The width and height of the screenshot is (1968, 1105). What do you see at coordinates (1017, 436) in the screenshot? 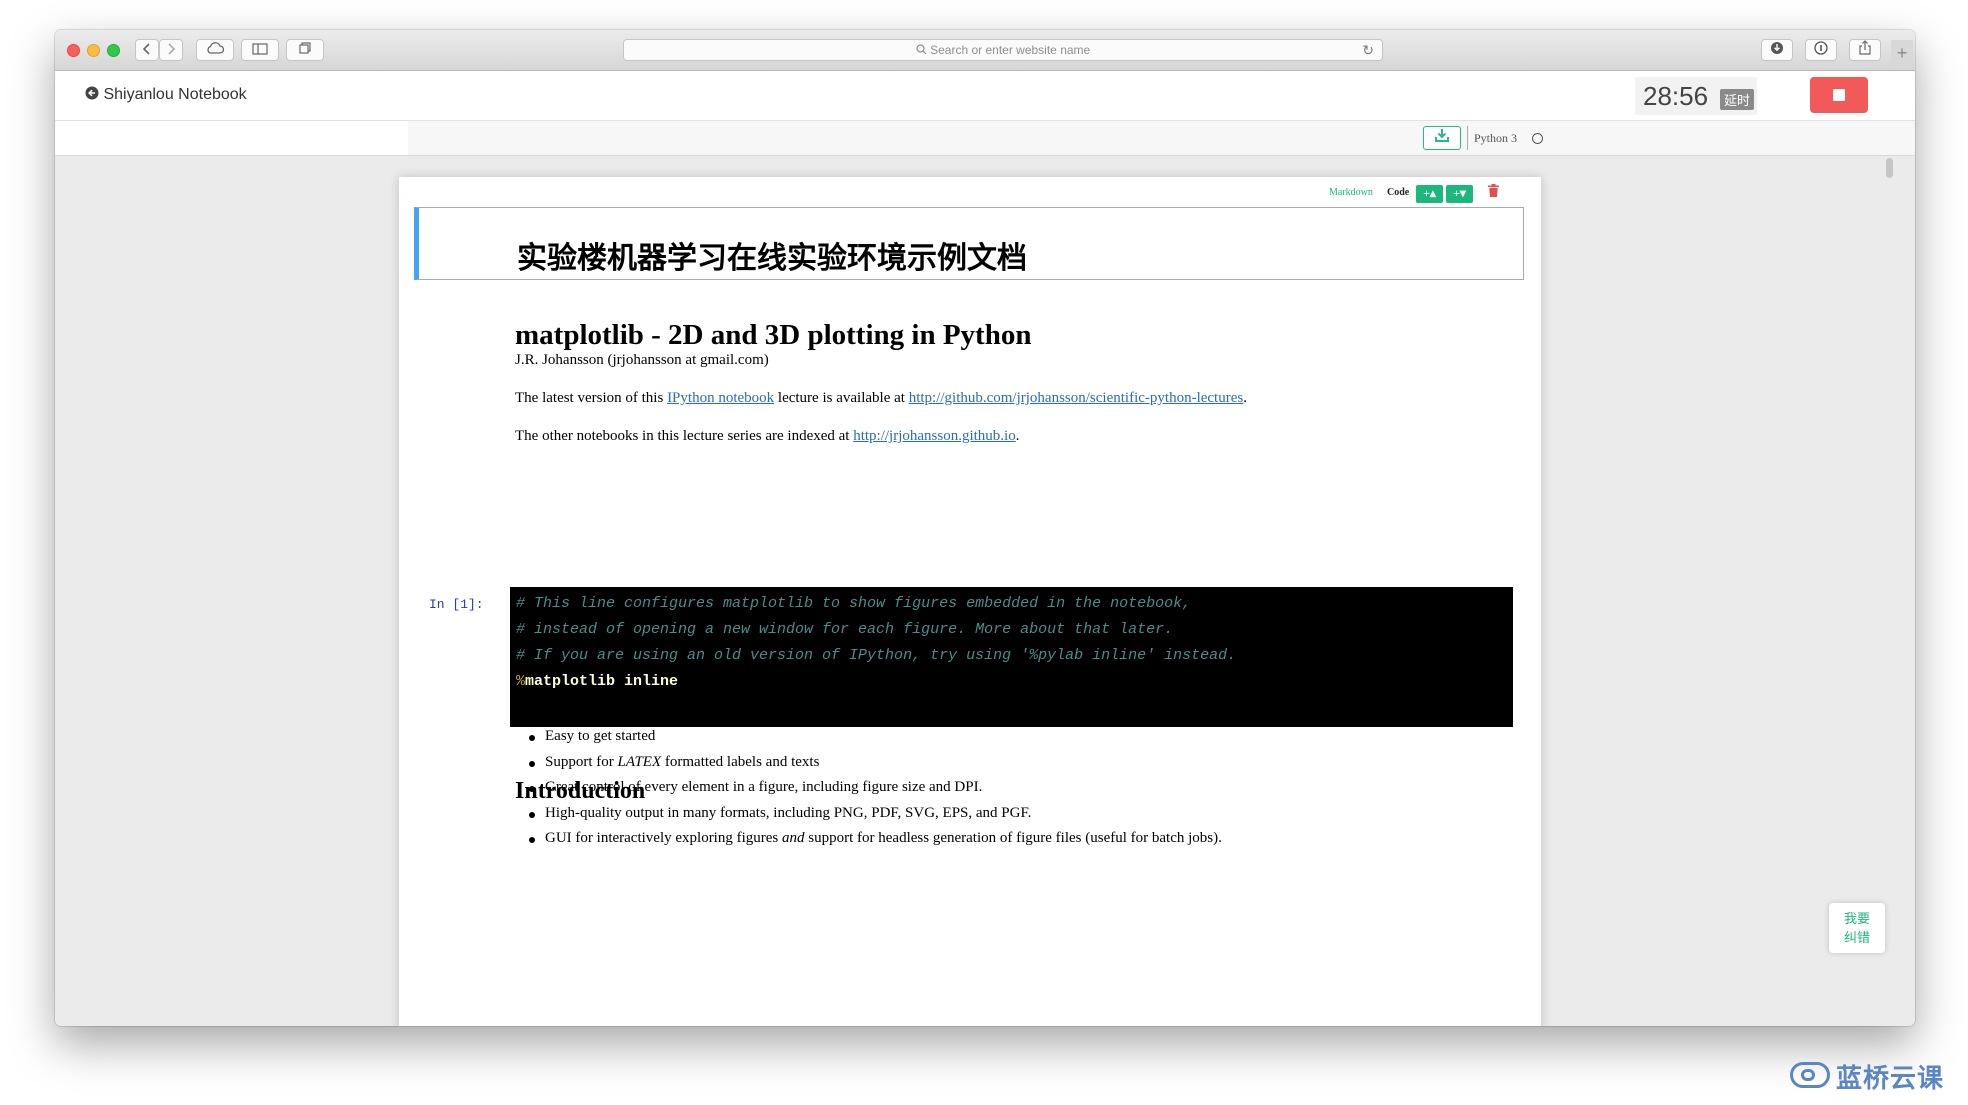
I see `index-text-end: .` at bounding box center [1017, 436].